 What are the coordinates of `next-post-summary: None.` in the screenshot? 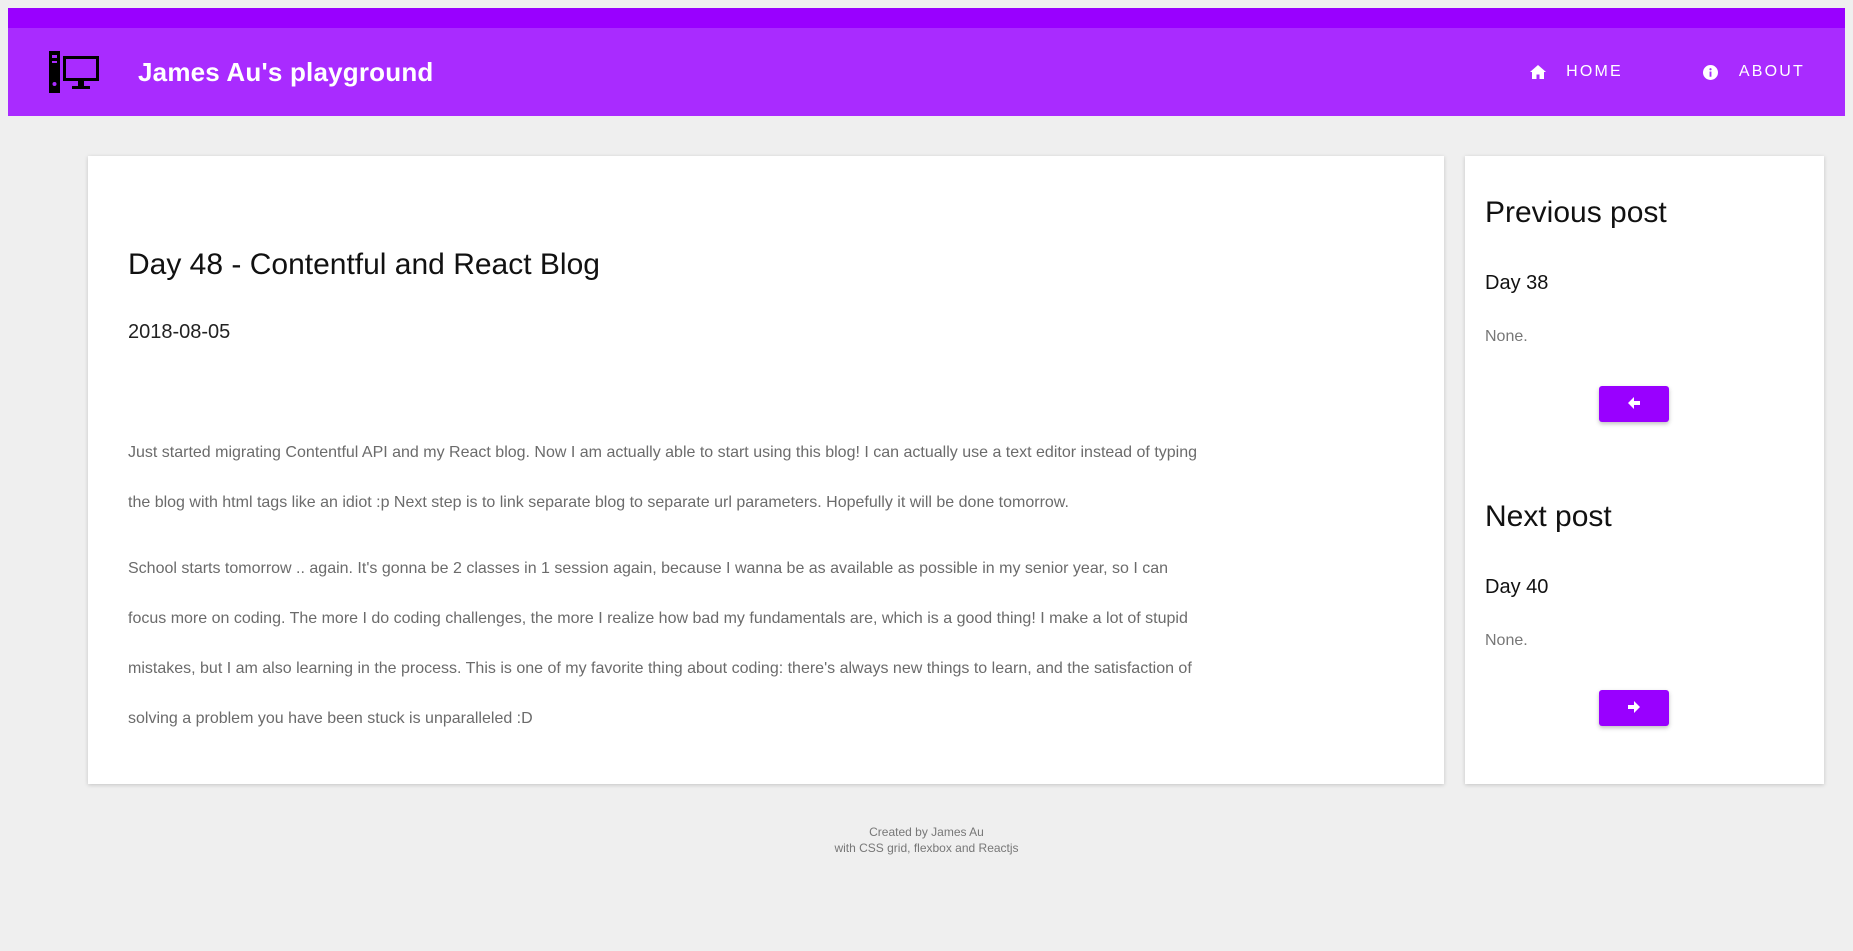 It's located at (1506, 640).